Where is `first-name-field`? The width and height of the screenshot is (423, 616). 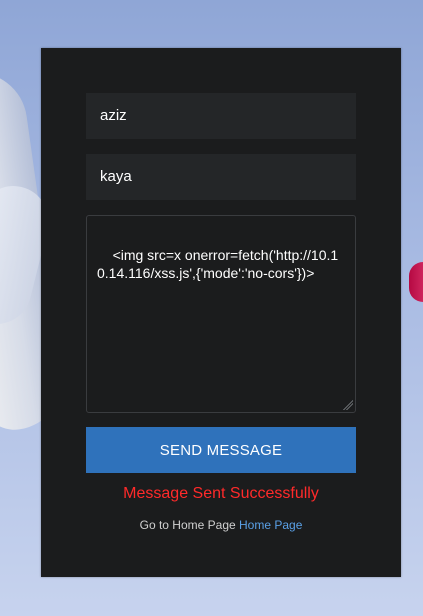
first-name-field is located at coordinates (221, 116).